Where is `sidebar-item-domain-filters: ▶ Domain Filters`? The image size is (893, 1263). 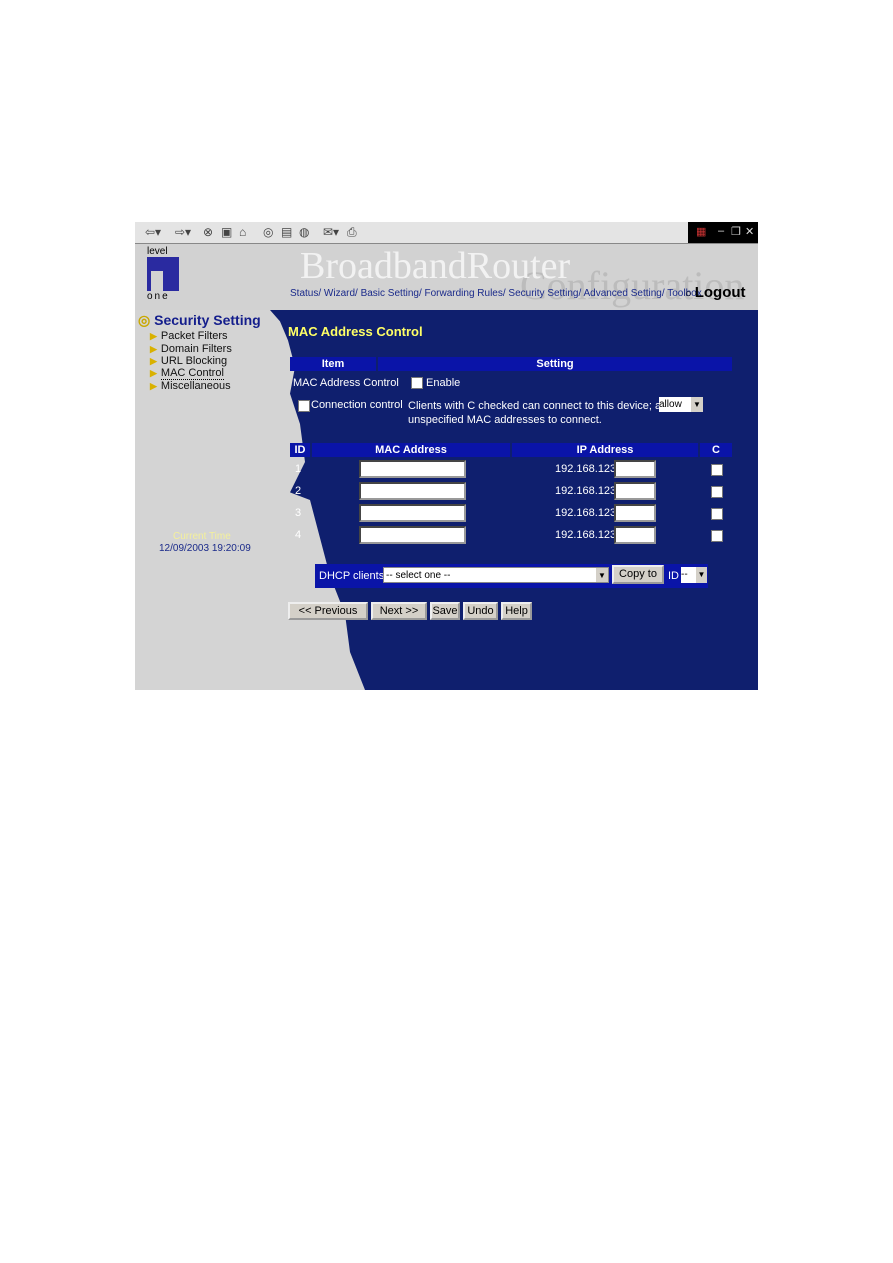 sidebar-item-domain-filters: ▶ Domain Filters is located at coordinates (191, 349).